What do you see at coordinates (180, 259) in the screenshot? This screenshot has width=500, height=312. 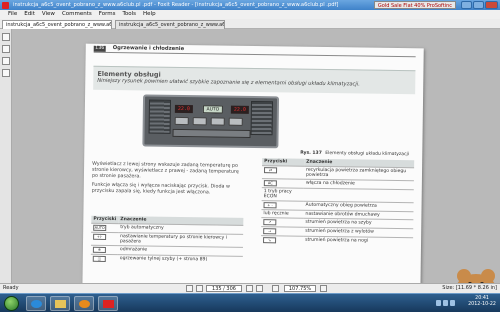 I see `table-cell: ogrzewanie tylnej szyby (+ strona 89)` at bounding box center [180, 259].